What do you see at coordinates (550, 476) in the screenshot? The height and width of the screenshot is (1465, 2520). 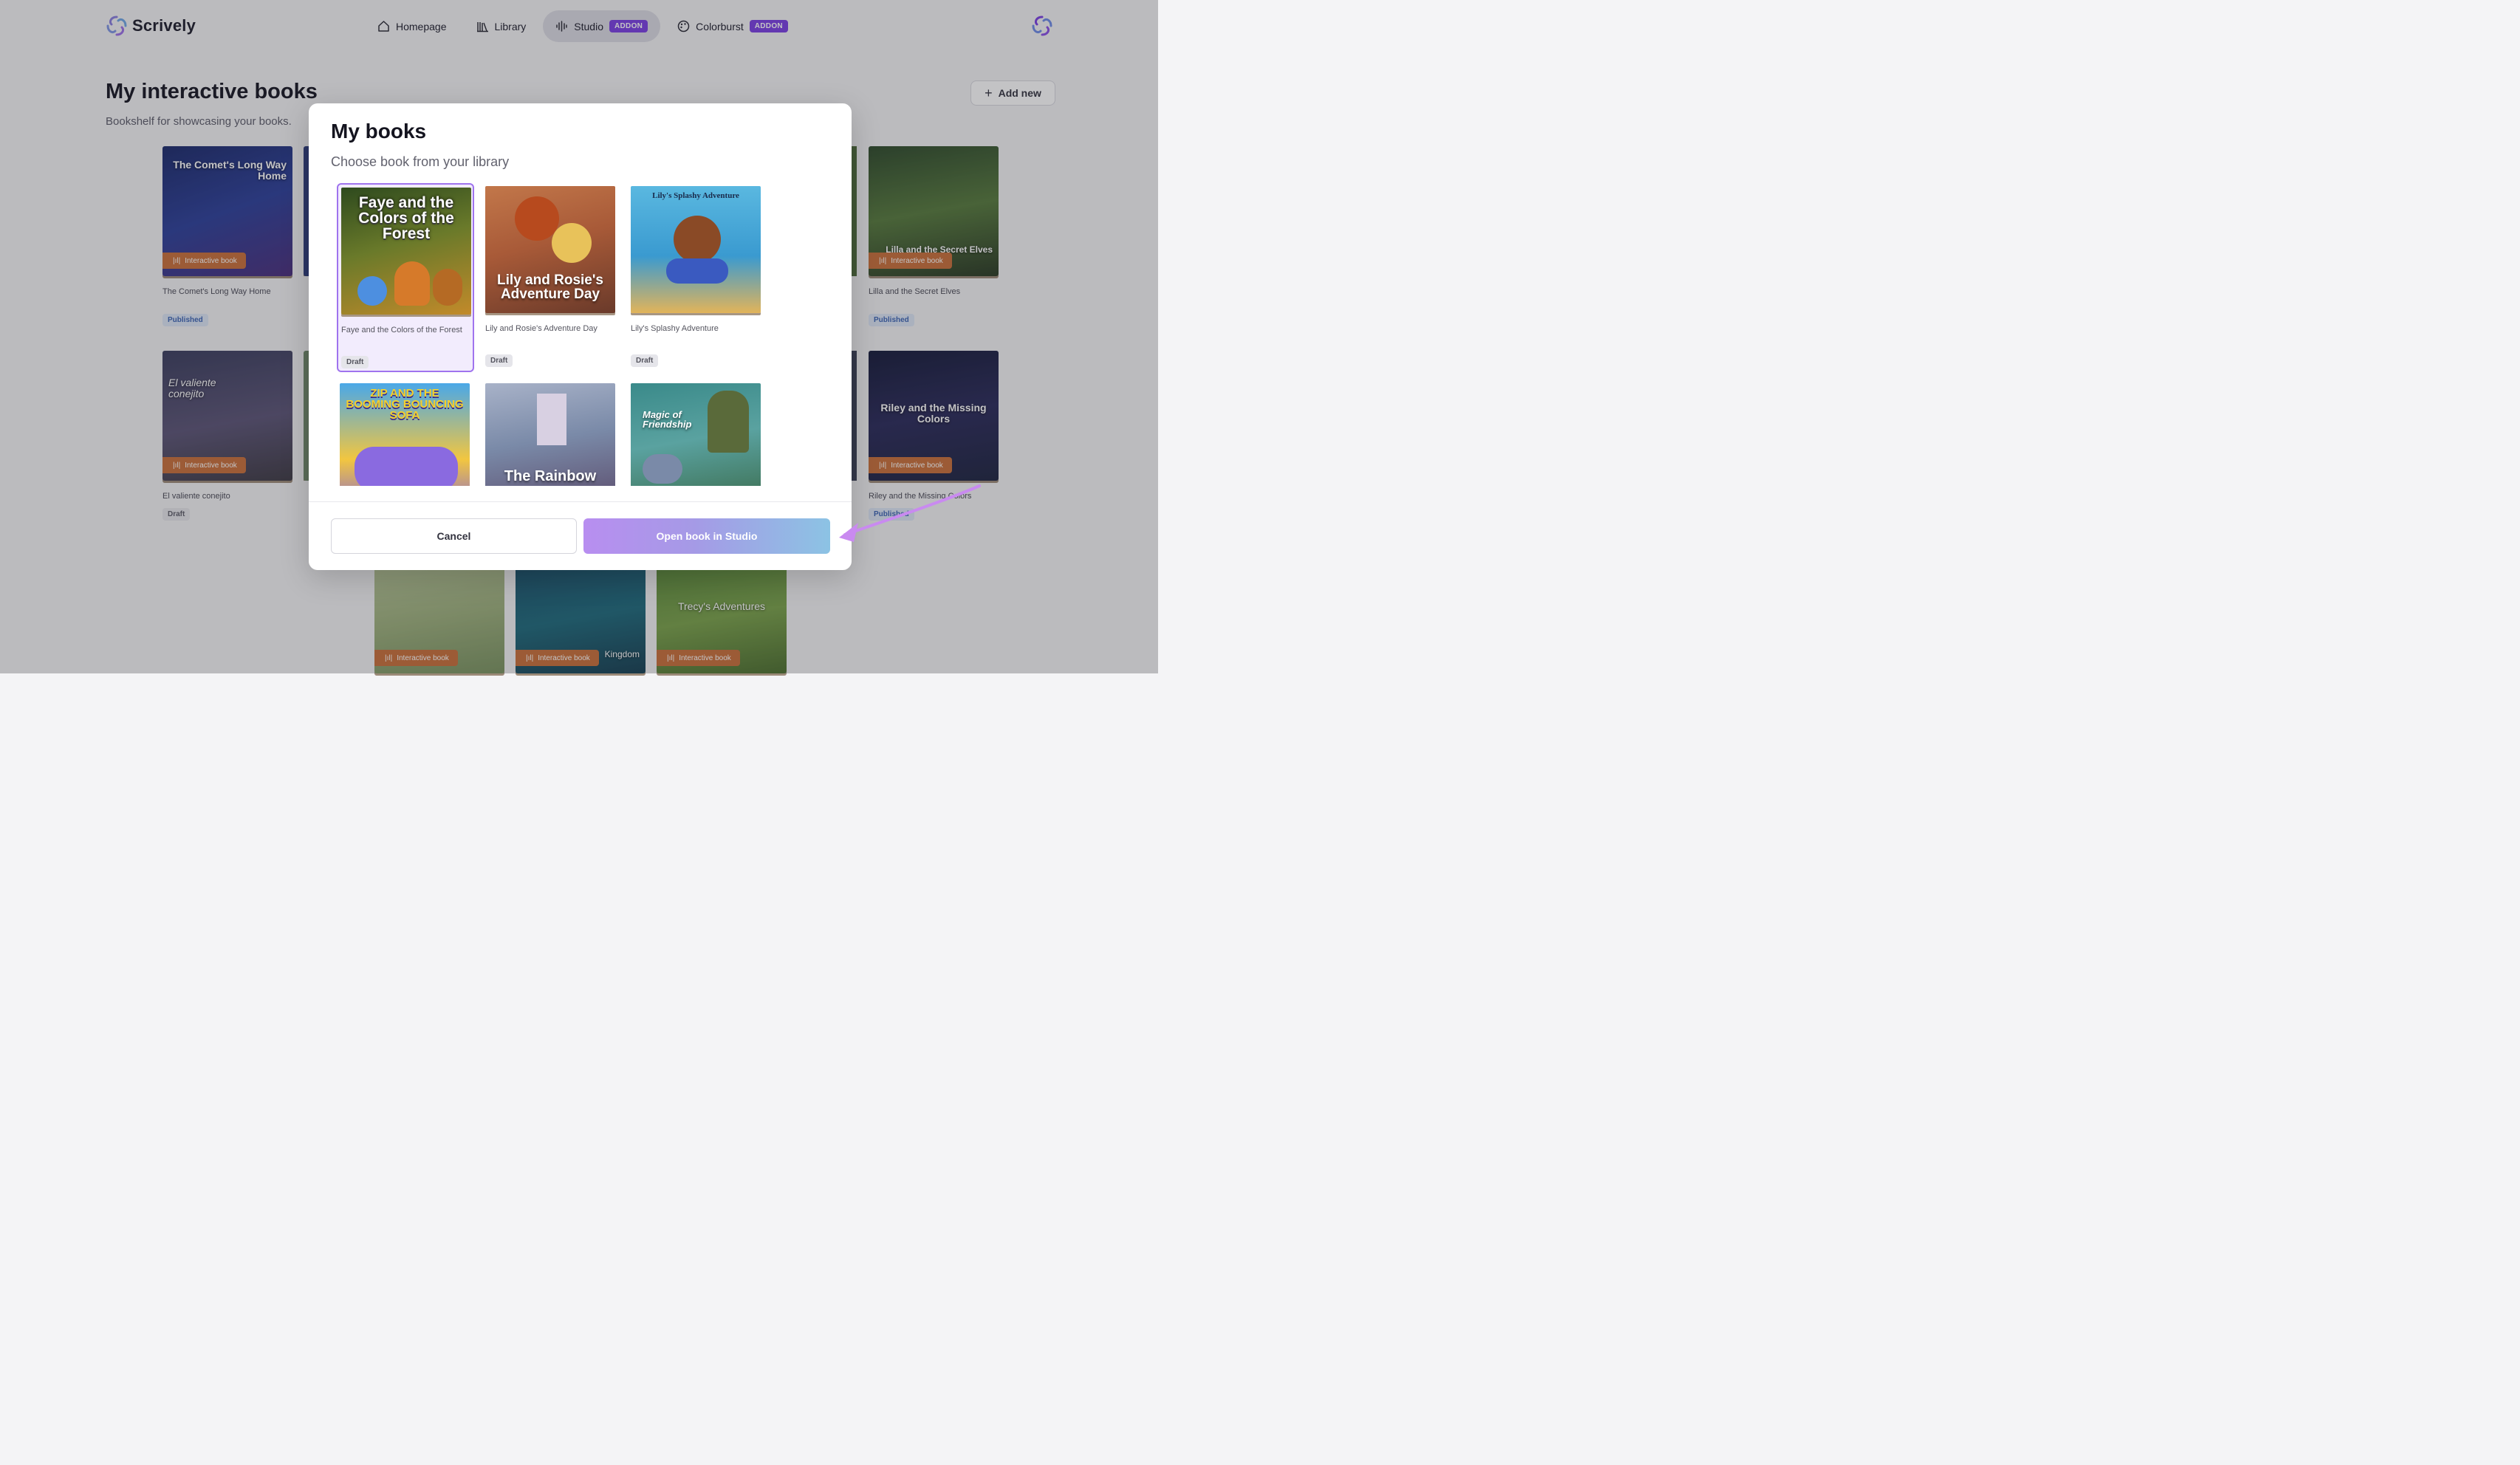 I see `cover-title: The Rainbow` at bounding box center [550, 476].